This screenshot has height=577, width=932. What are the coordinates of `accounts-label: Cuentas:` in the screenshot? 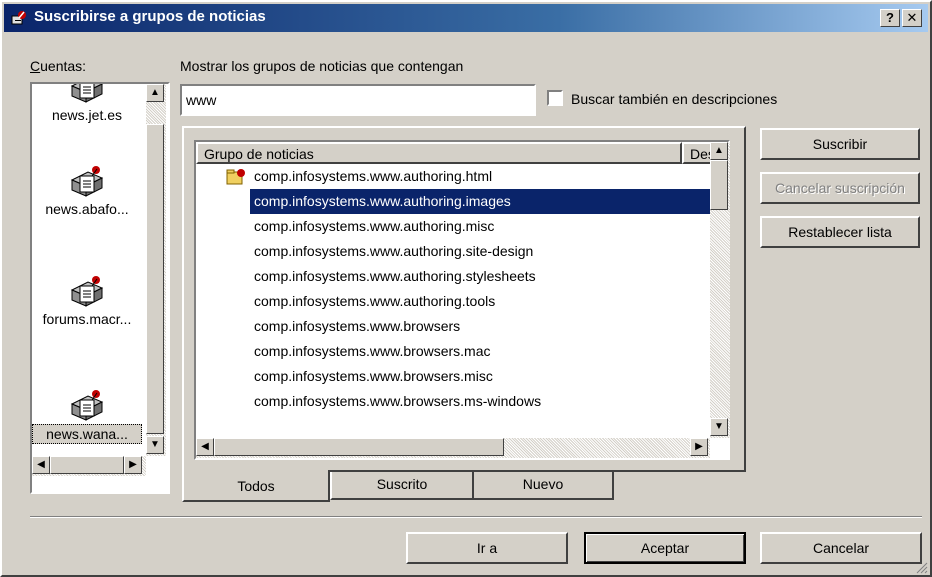 It's located at (58, 66).